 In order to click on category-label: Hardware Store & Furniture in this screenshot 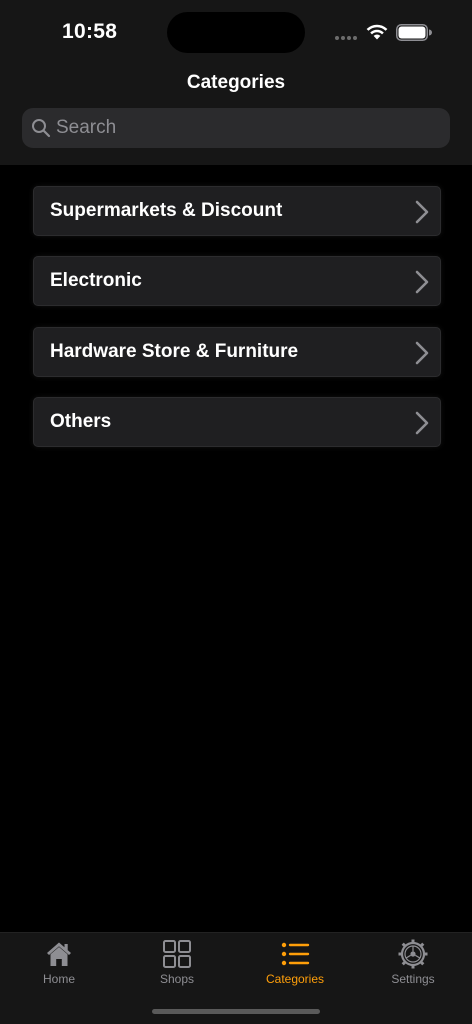, I will do `click(174, 351)`.